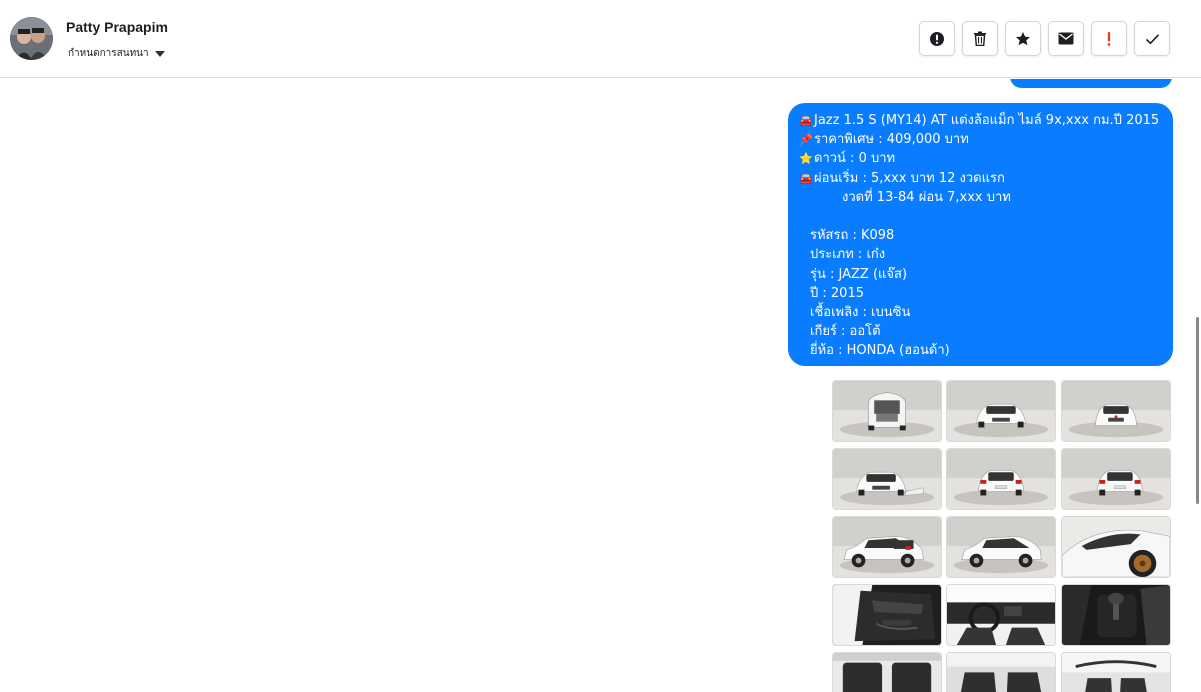 This screenshot has height=692, width=1201. Describe the element at coordinates (600, 39) in the screenshot. I see `conversation-header: Patty Prapapim กำหนดการสนทนา` at that location.